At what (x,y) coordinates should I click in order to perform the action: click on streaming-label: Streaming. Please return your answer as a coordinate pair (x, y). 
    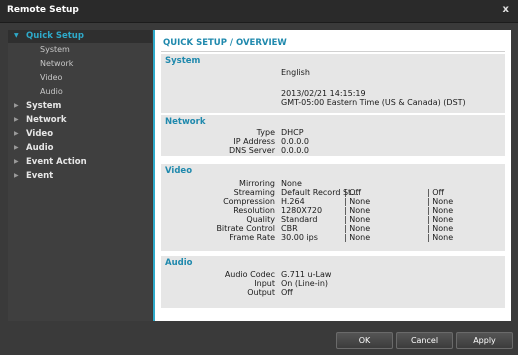
    Looking at the image, I should click on (254, 192).